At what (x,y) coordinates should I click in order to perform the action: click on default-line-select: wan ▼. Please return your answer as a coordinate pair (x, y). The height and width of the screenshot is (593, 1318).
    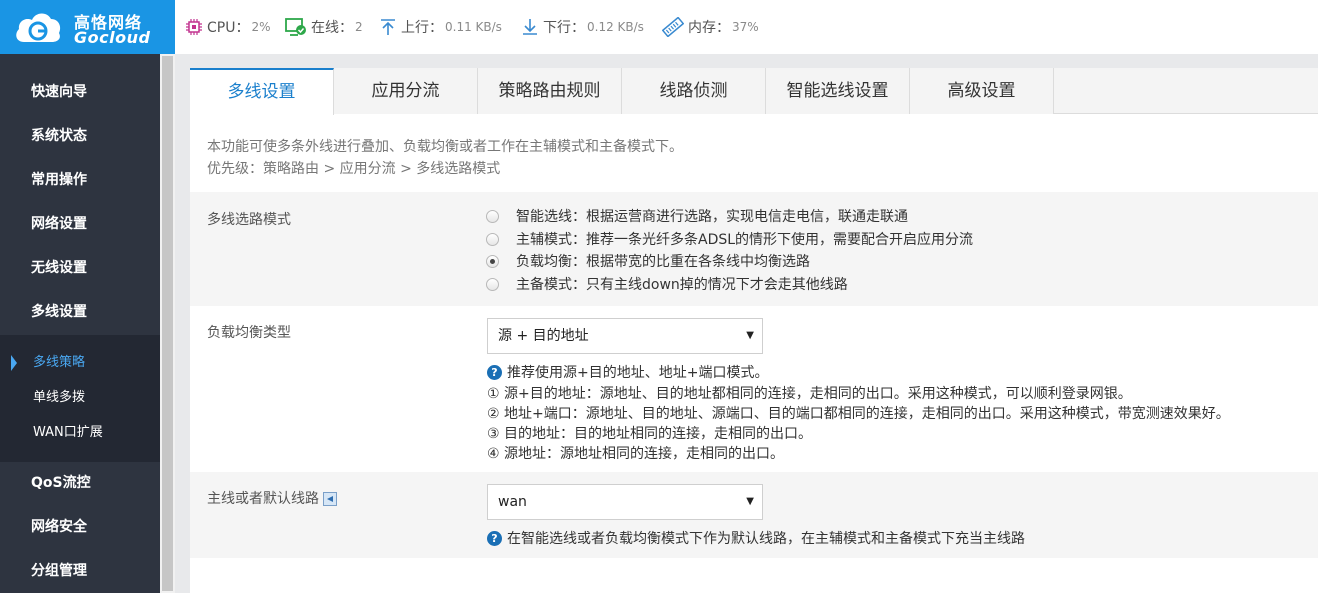
    Looking at the image, I should click on (625, 502).